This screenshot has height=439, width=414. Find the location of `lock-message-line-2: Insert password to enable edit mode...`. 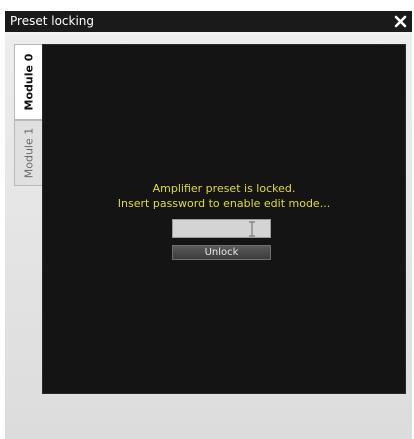

lock-message-line-2: Insert password to enable edit mode... is located at coordinates (224, 203).